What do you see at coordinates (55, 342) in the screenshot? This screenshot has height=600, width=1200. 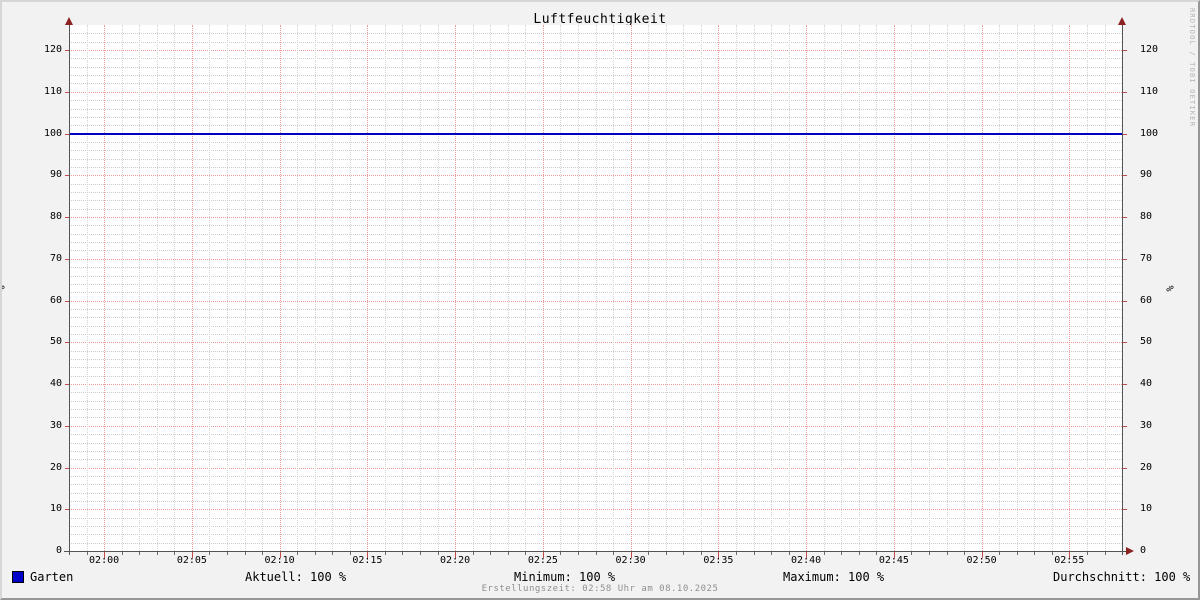 I see `y-tick-label-left: 50` at bounding box center [55, 342].